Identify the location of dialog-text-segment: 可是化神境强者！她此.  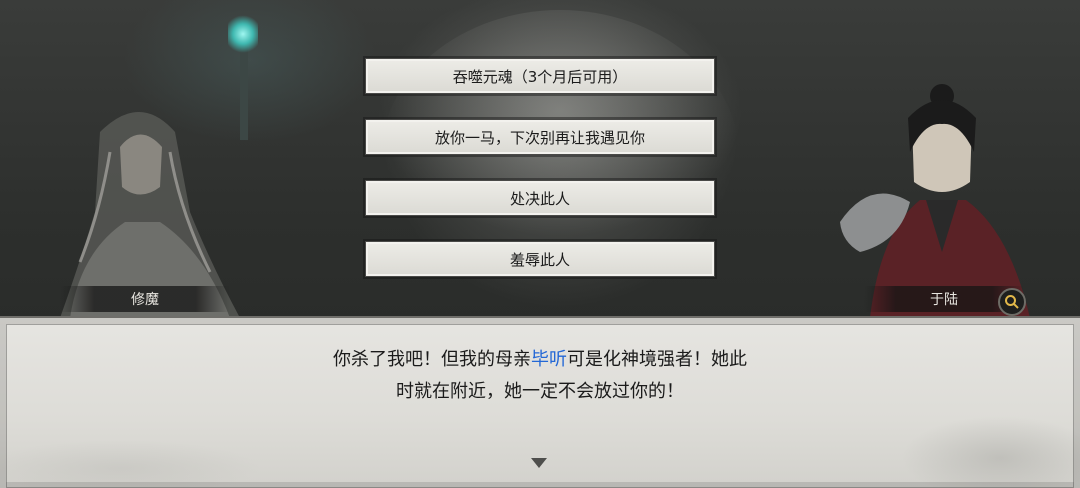
(657, 359).